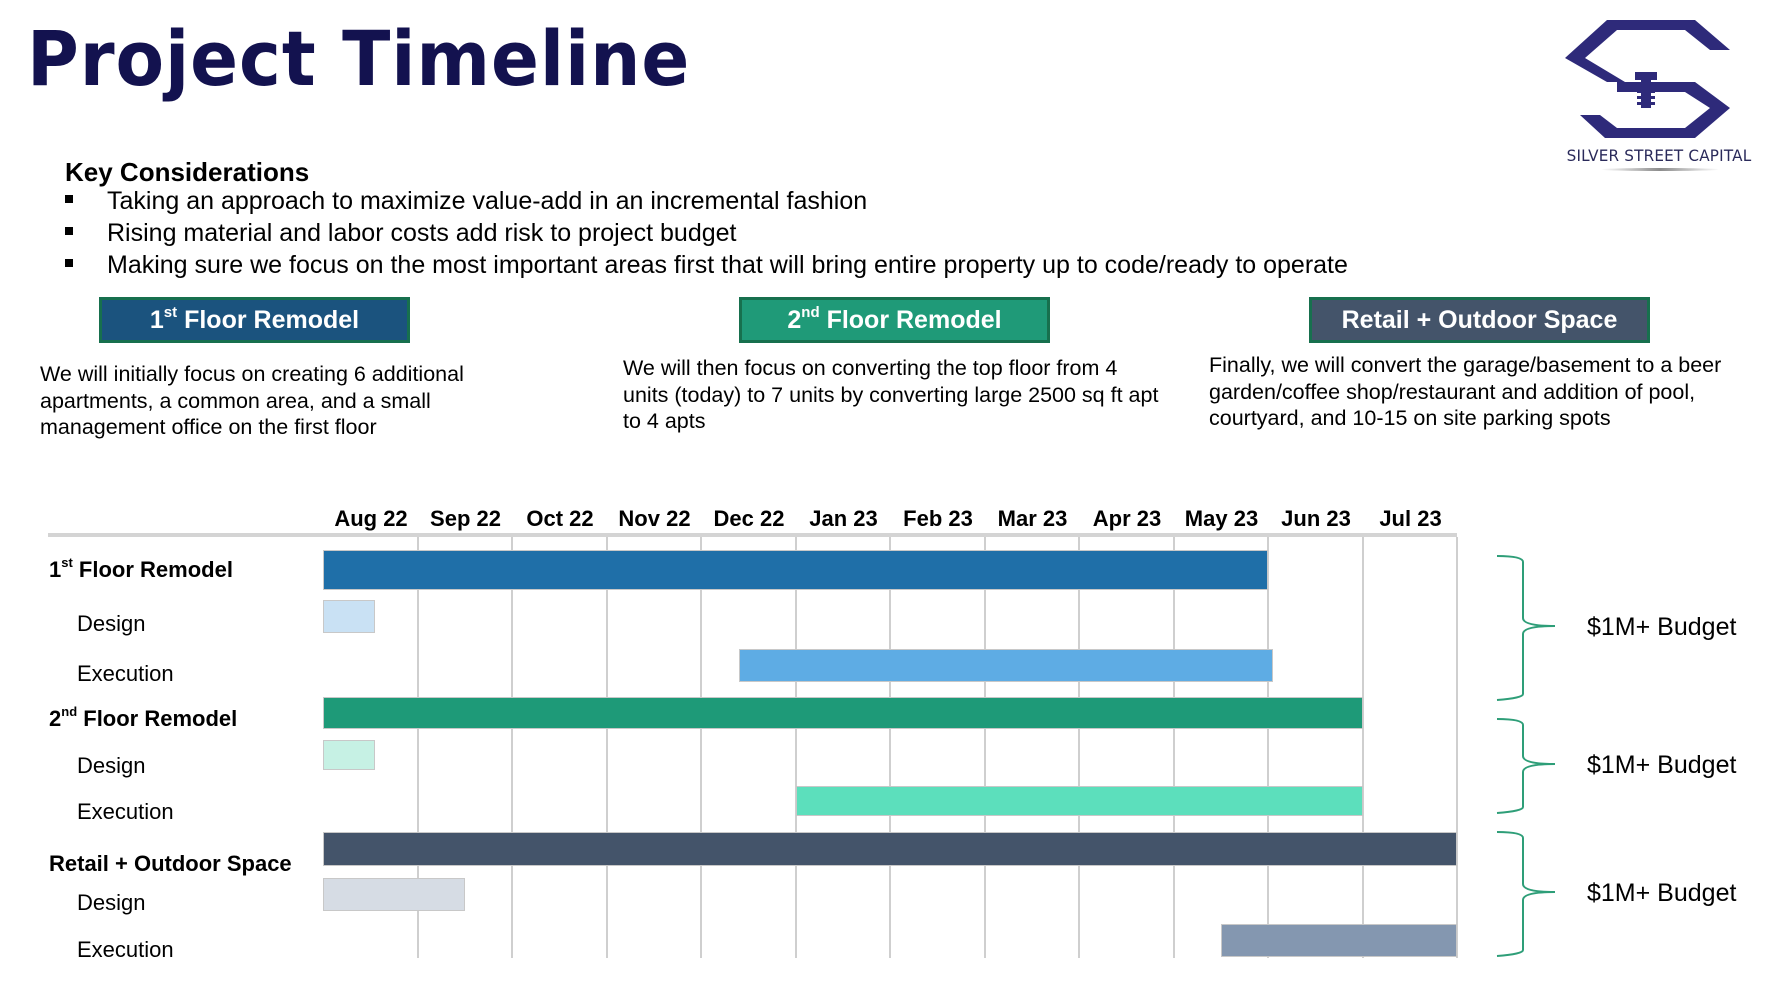 Image resolution: width=1787 pixels, height=991 pixels. What do you see at coordinates (1032, 518) in the screenshot?
I see `month-tick-label: Mar 23` at bounding box center [1032, 518].